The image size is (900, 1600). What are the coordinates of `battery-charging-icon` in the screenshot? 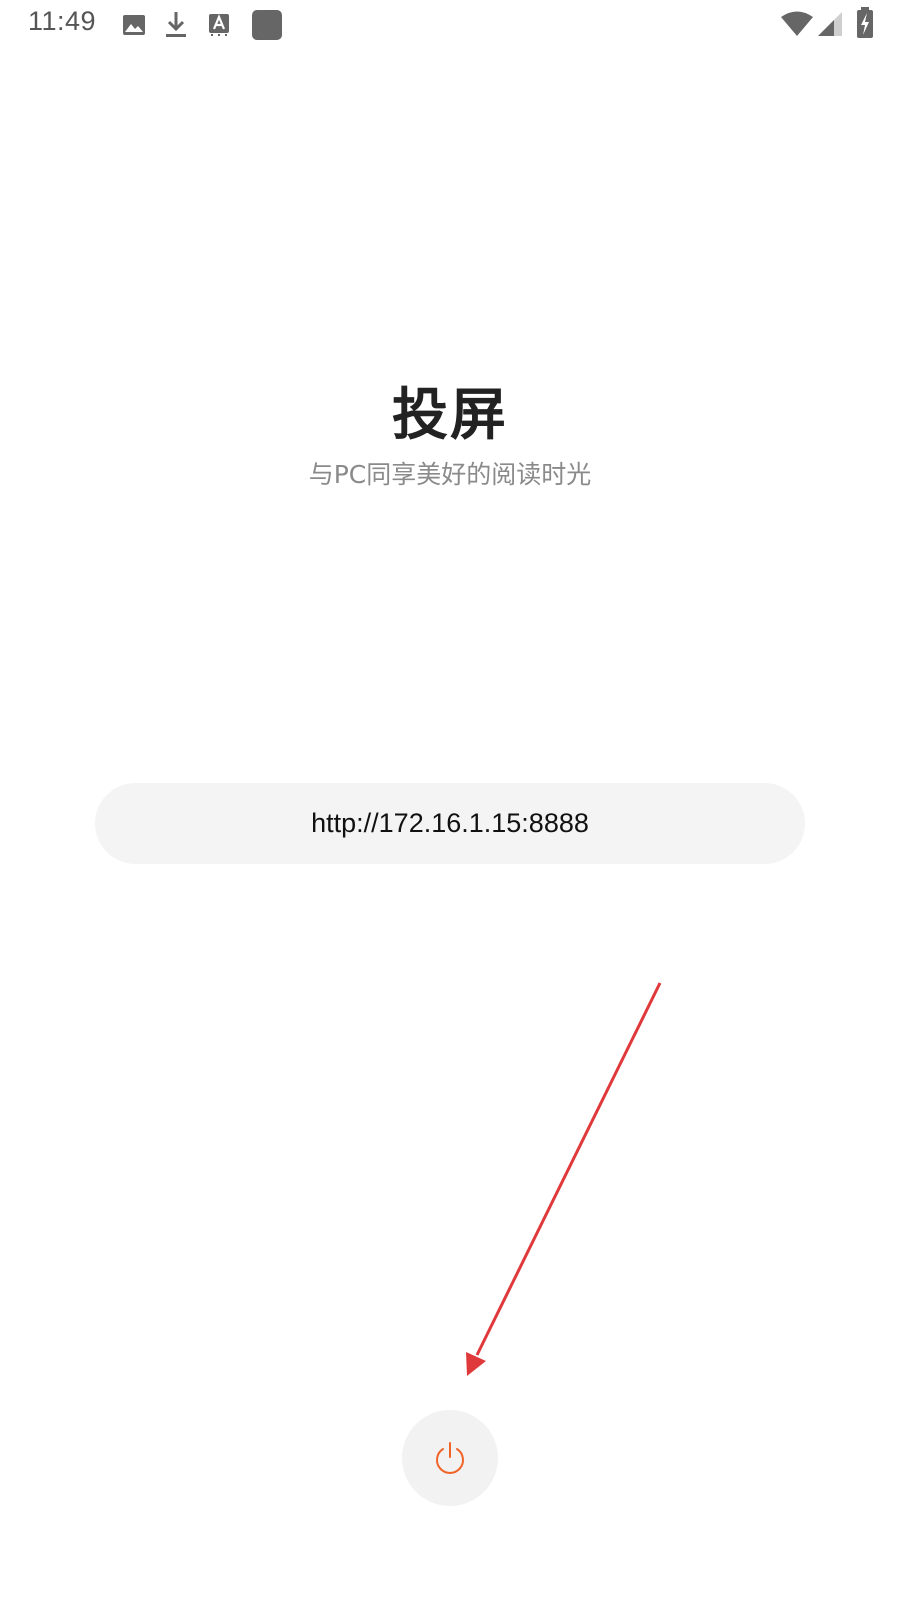 It's located at (865, 23).